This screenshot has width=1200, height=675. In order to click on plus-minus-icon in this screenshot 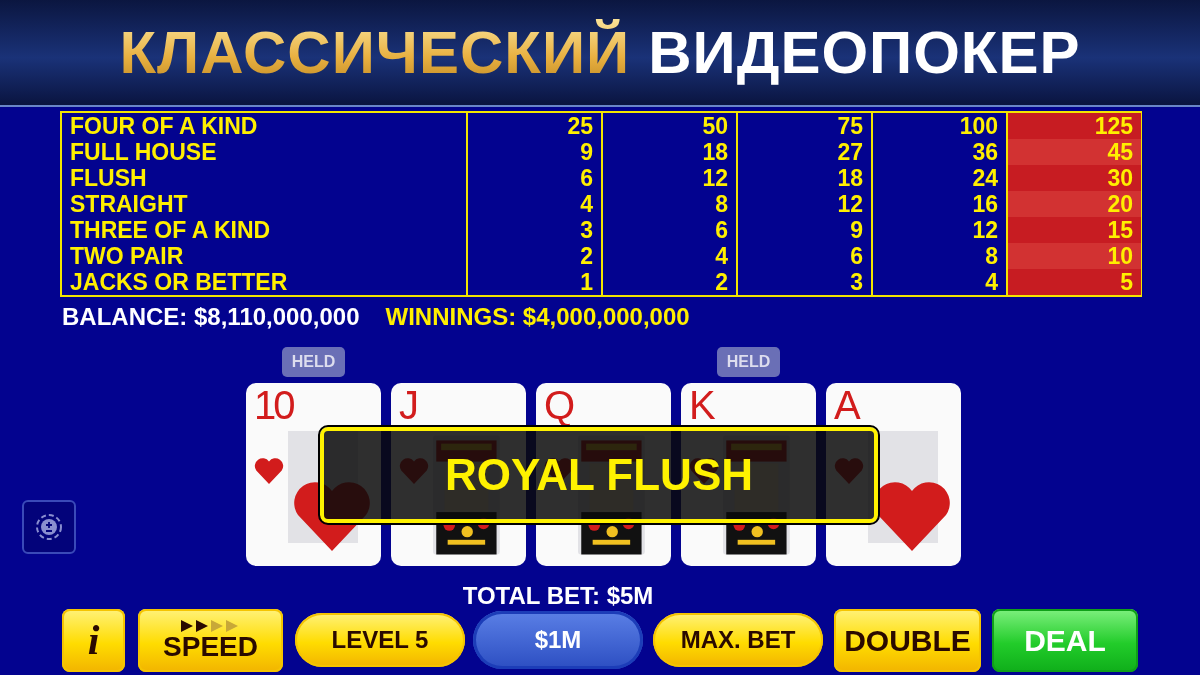, I will do `click(49, 527)`.